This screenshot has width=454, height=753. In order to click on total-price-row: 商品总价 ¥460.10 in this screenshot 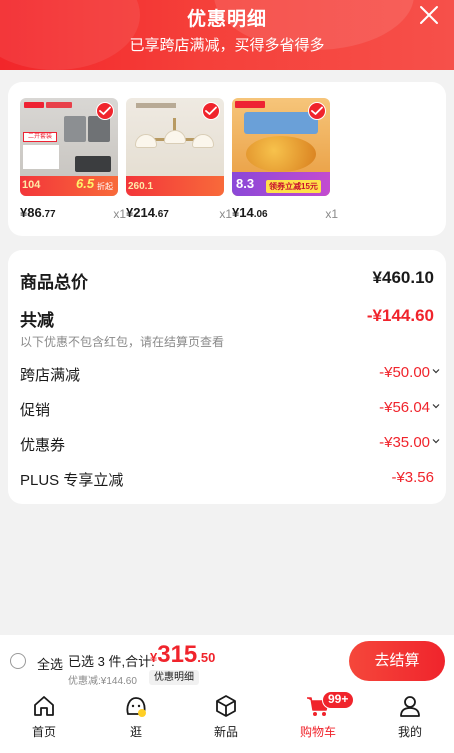, I will do `click(227, 280)`.